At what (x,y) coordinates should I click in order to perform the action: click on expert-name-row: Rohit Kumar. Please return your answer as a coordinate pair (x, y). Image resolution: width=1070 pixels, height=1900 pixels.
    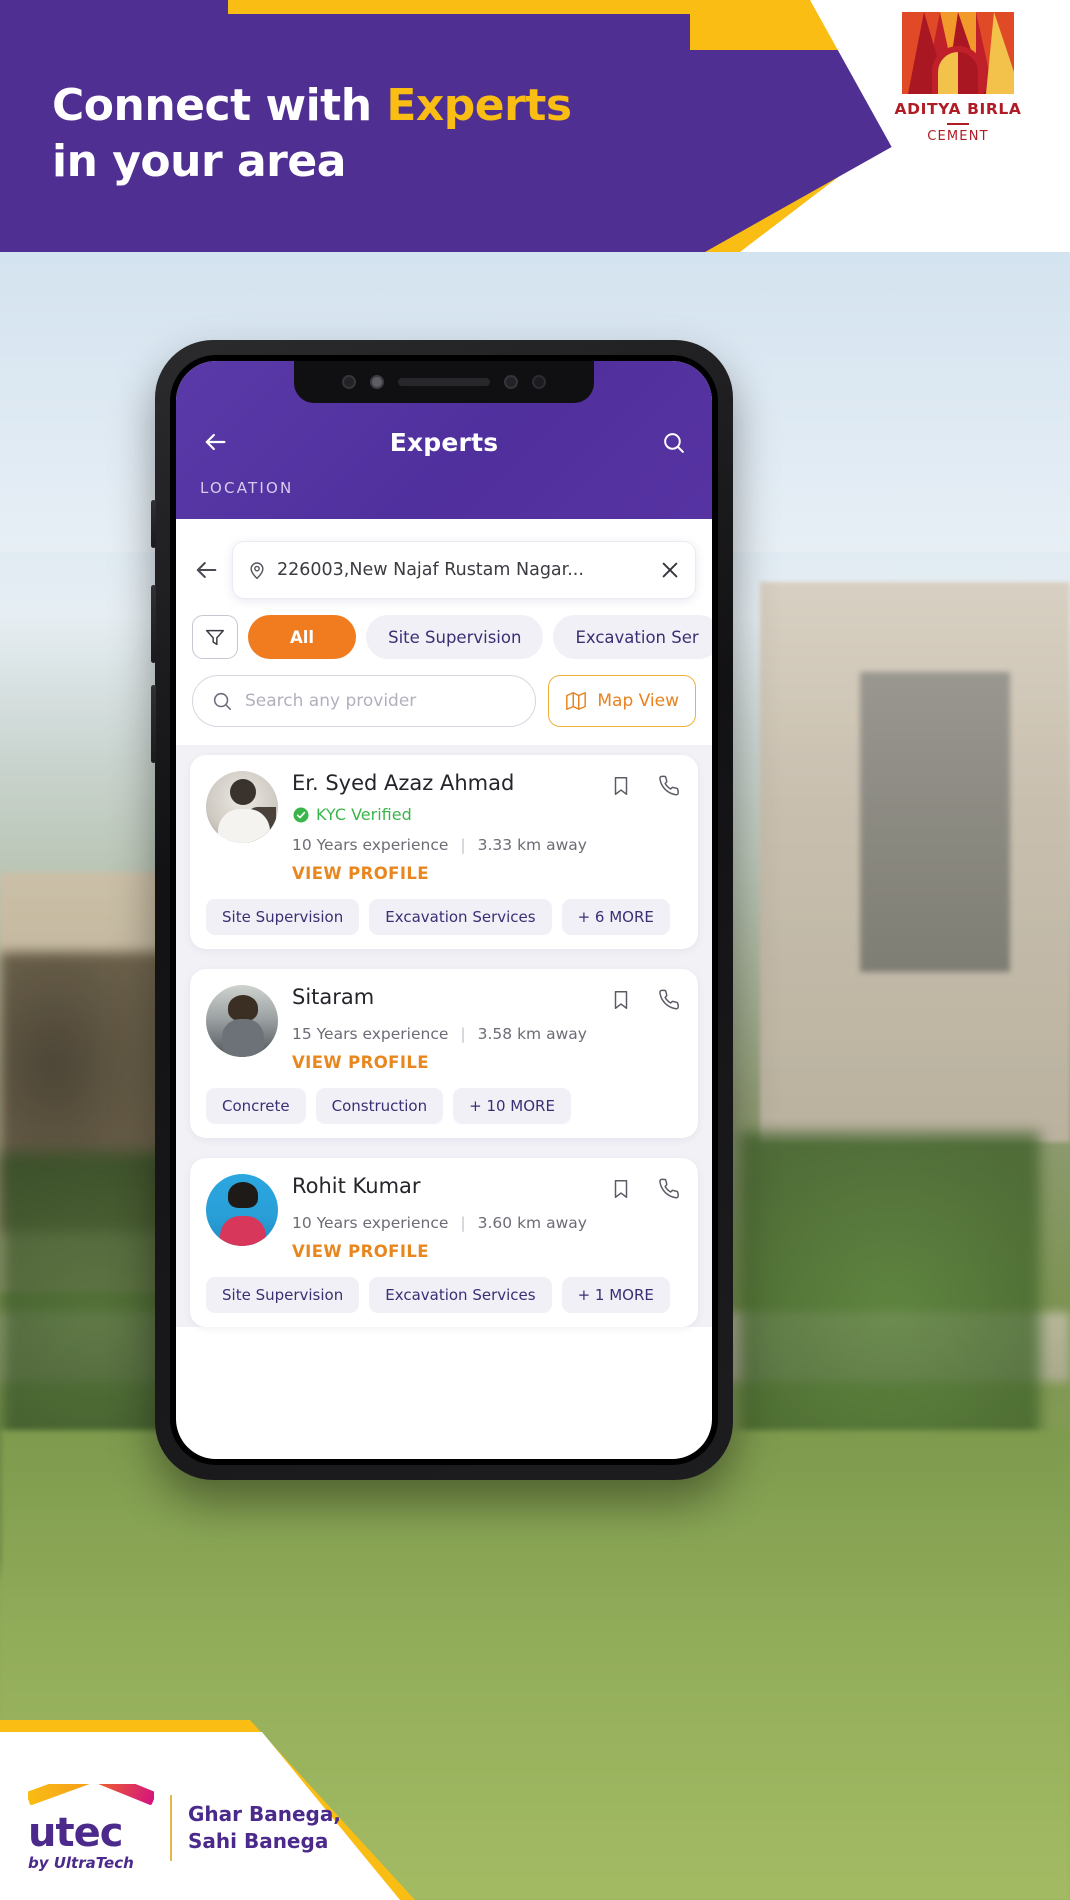
    Looking at the image, I should click on (487, 1188).